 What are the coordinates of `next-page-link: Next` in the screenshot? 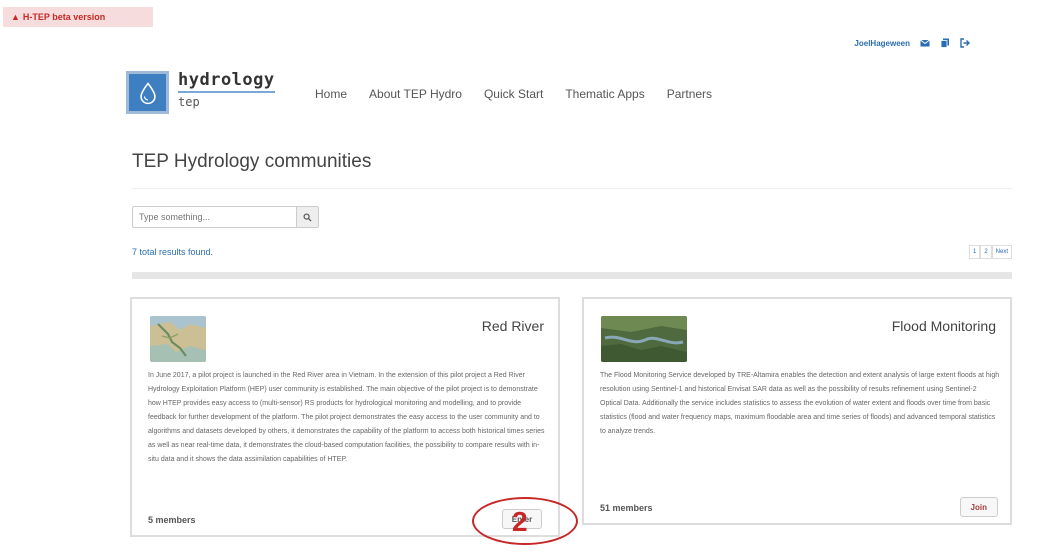 It's located at (1001, 252).